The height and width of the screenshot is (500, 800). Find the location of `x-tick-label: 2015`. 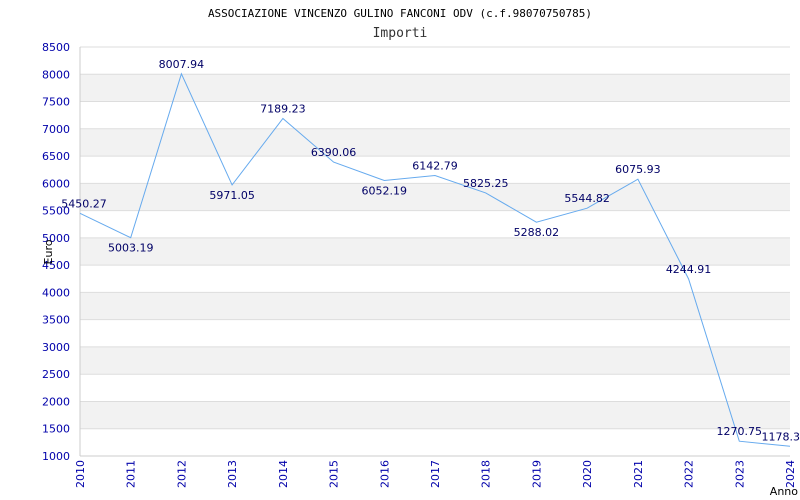

x-tick-label: 2015 is located at coordinates (334, 474).